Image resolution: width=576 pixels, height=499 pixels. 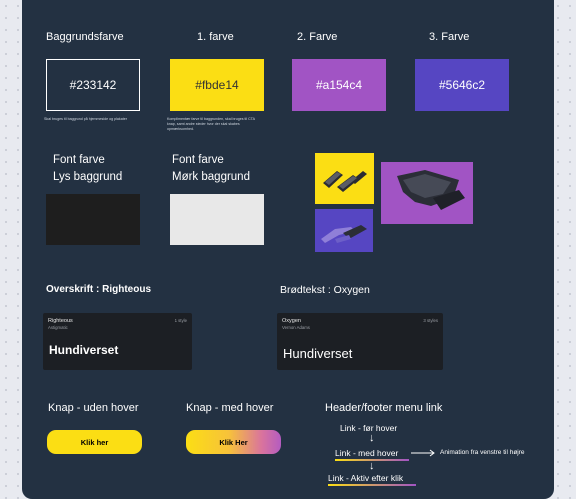 I want to click on heading-font-styles: 1 style, so click(x=180, y=320).